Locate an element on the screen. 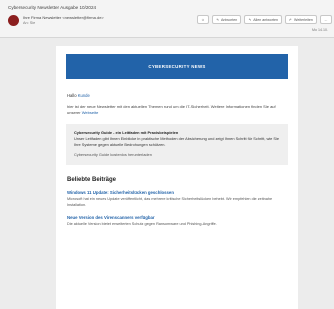 The height and width of the screenshot is (309, 334). banner-title: CYBERSECURITY NEWS is located at coordinates (177, 66).